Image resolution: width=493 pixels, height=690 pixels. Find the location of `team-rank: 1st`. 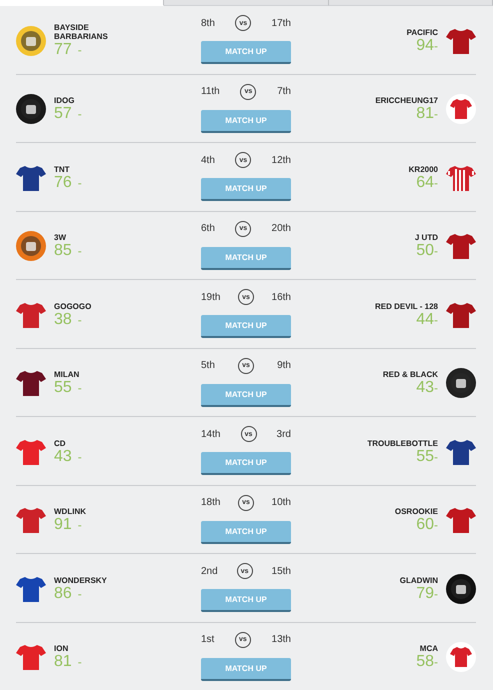

team-rank: 1st is located at coordinates (207, 640).